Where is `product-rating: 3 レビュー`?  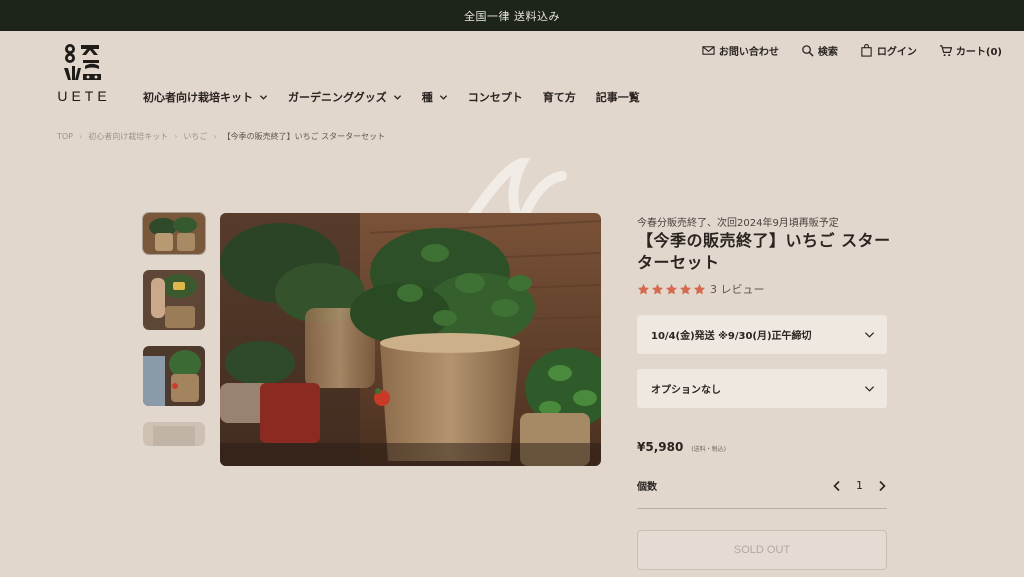 product-rating: 3 レビュー is located at coordinates (701, 289).